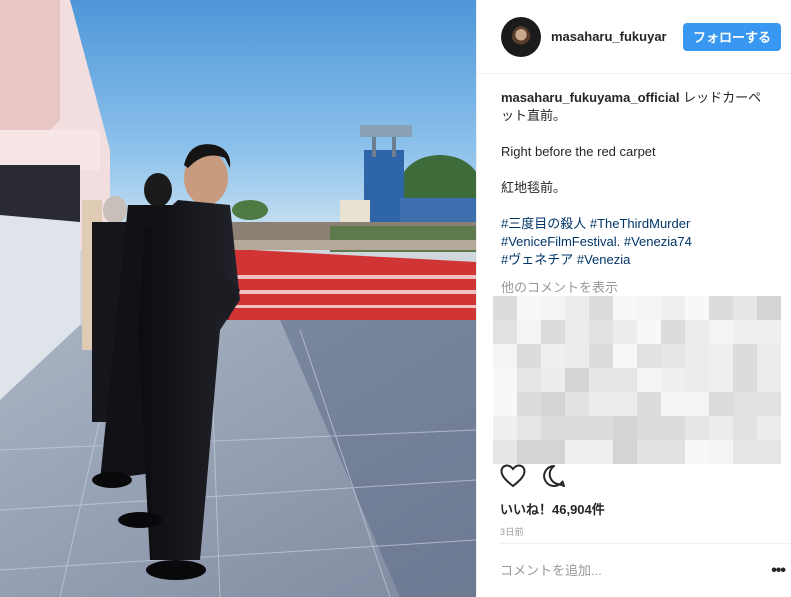  Describe the element at coordinates (533, 476) in the screenshot. I see `action-bar` at that location.